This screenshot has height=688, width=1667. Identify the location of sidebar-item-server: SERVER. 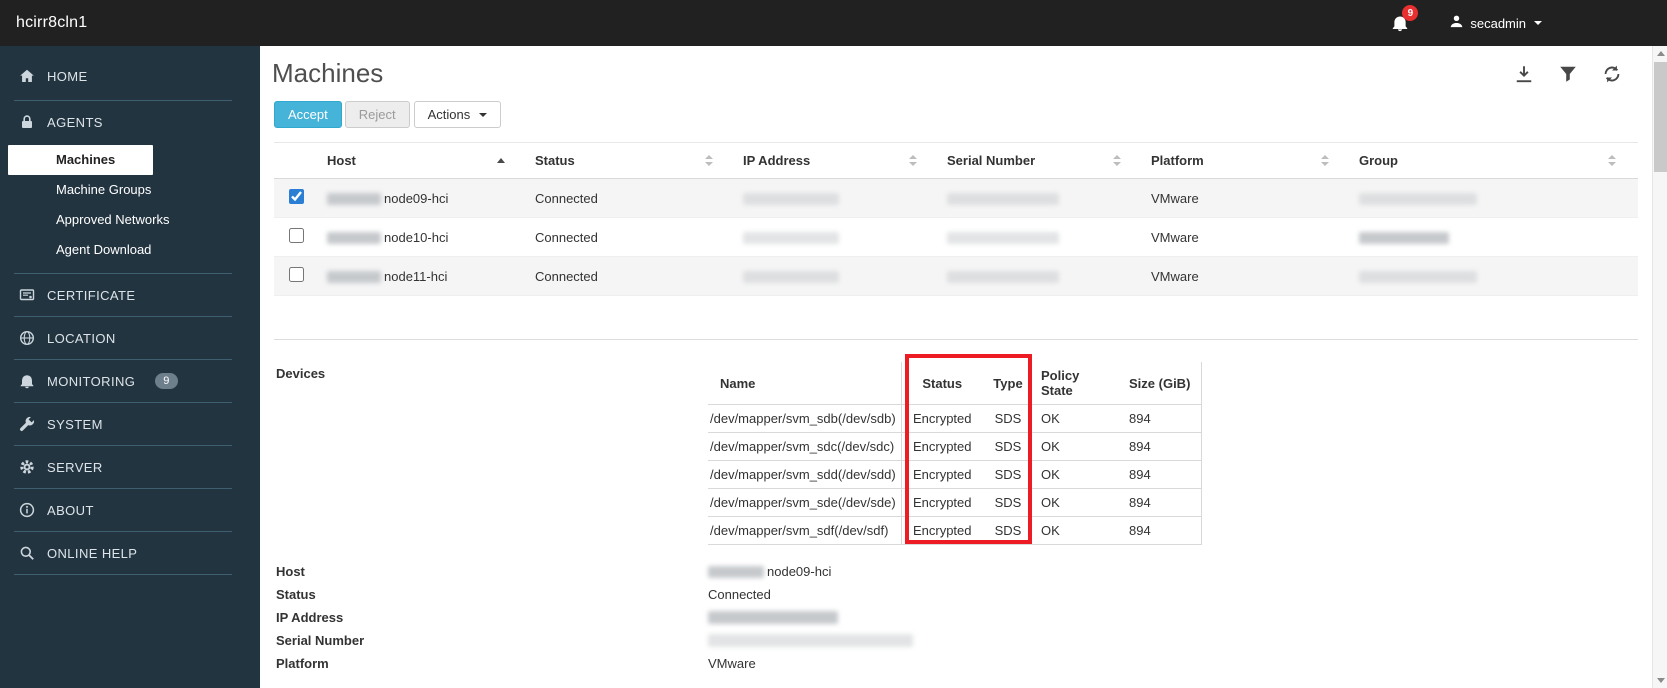
(130, 467).